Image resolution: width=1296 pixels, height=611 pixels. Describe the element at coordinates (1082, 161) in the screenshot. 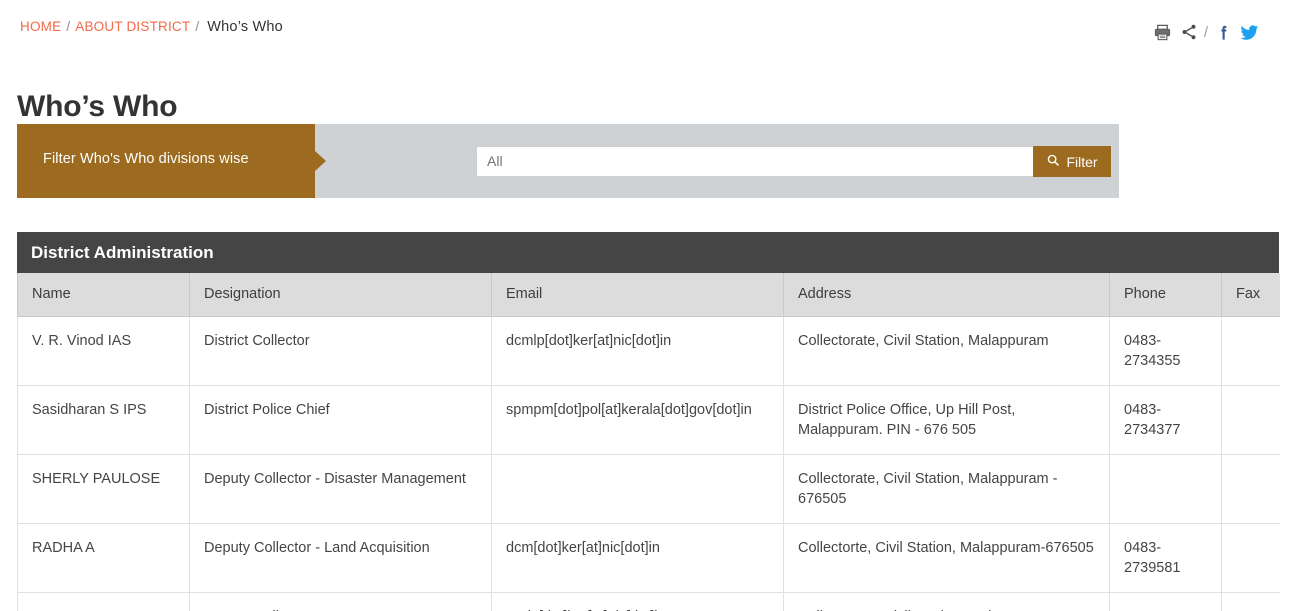

I see `filter-button-label: Filter` at that location.